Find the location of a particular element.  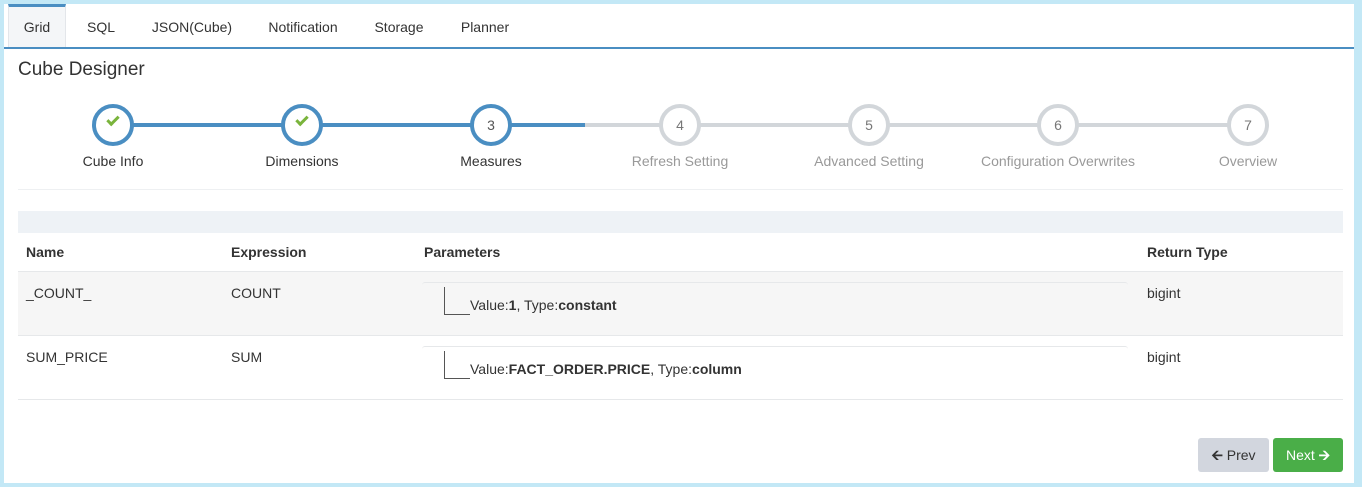

table-toolbar is located at coordinates (680, 222).